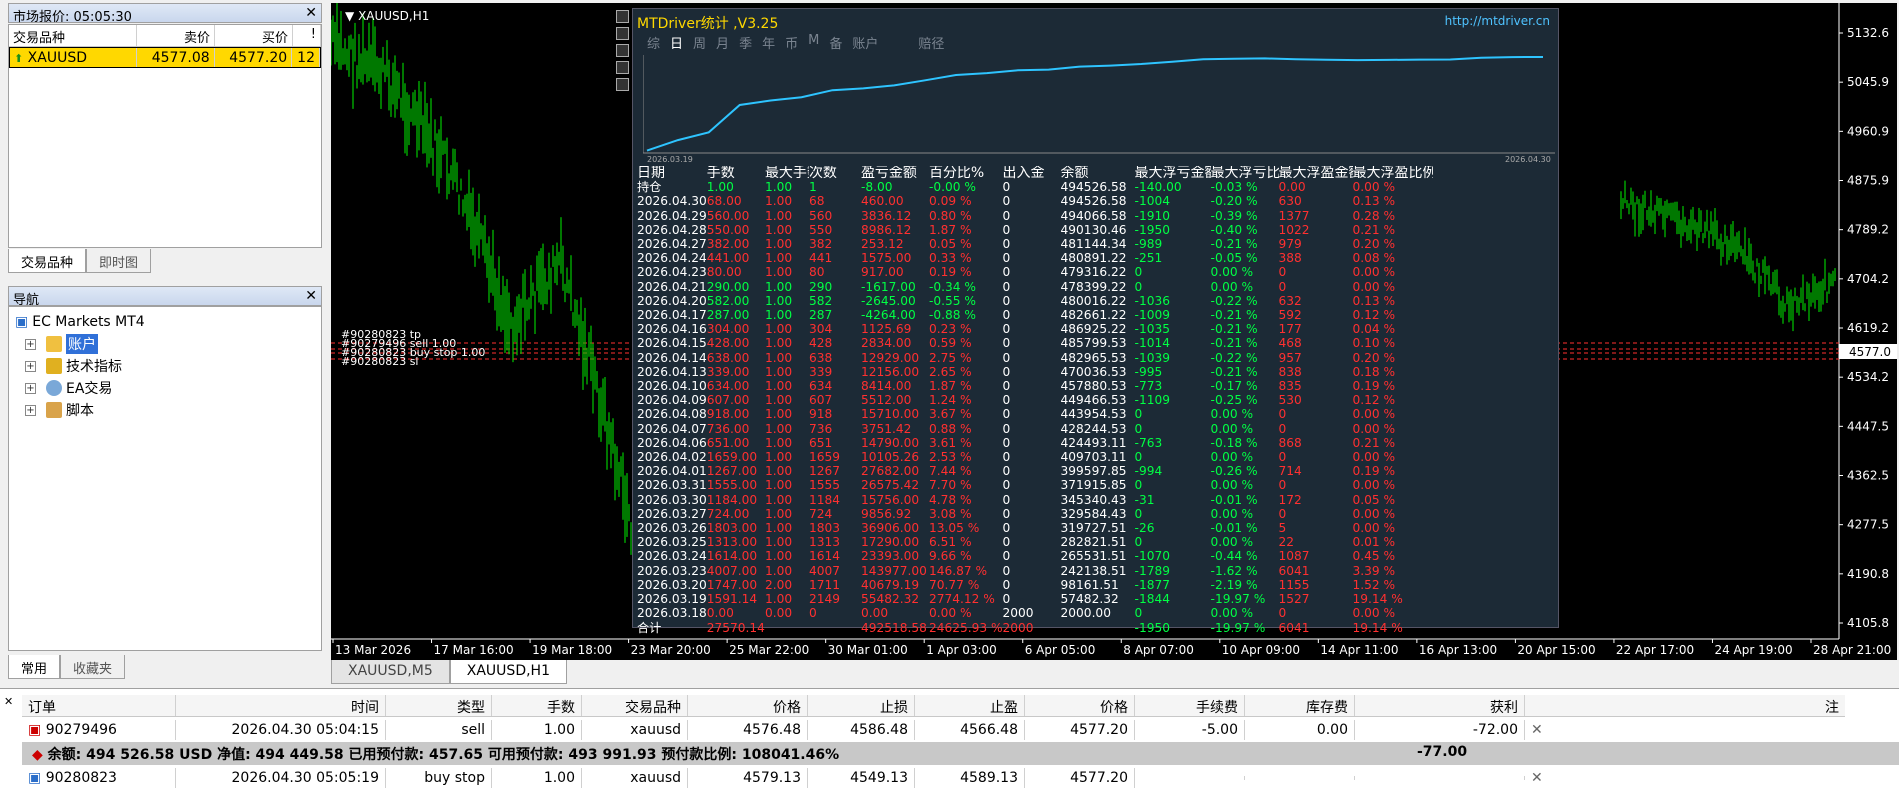  What do you see at coordinates (950, 329) in the screenshot?
I see `stats-cell: 0.23 %` at bounding box center [950, 329].